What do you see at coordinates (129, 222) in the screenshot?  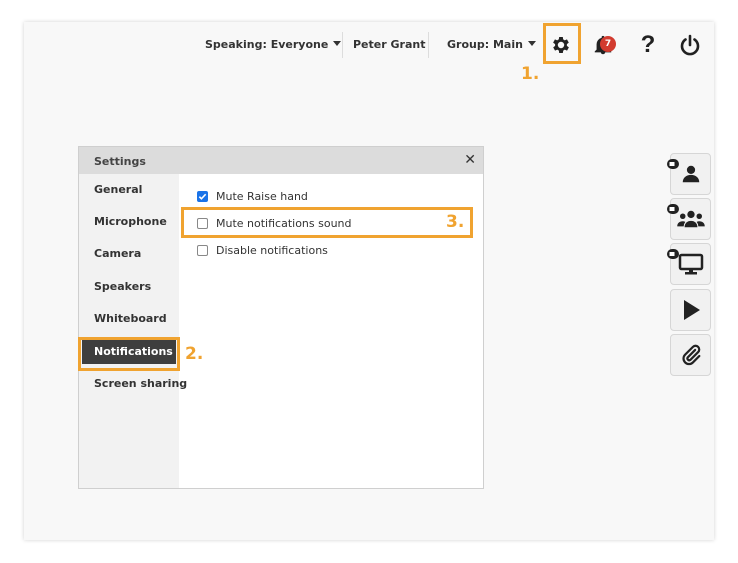 I see `sidebar-item-microphone: Microphone` at bounding box center [129, 222].